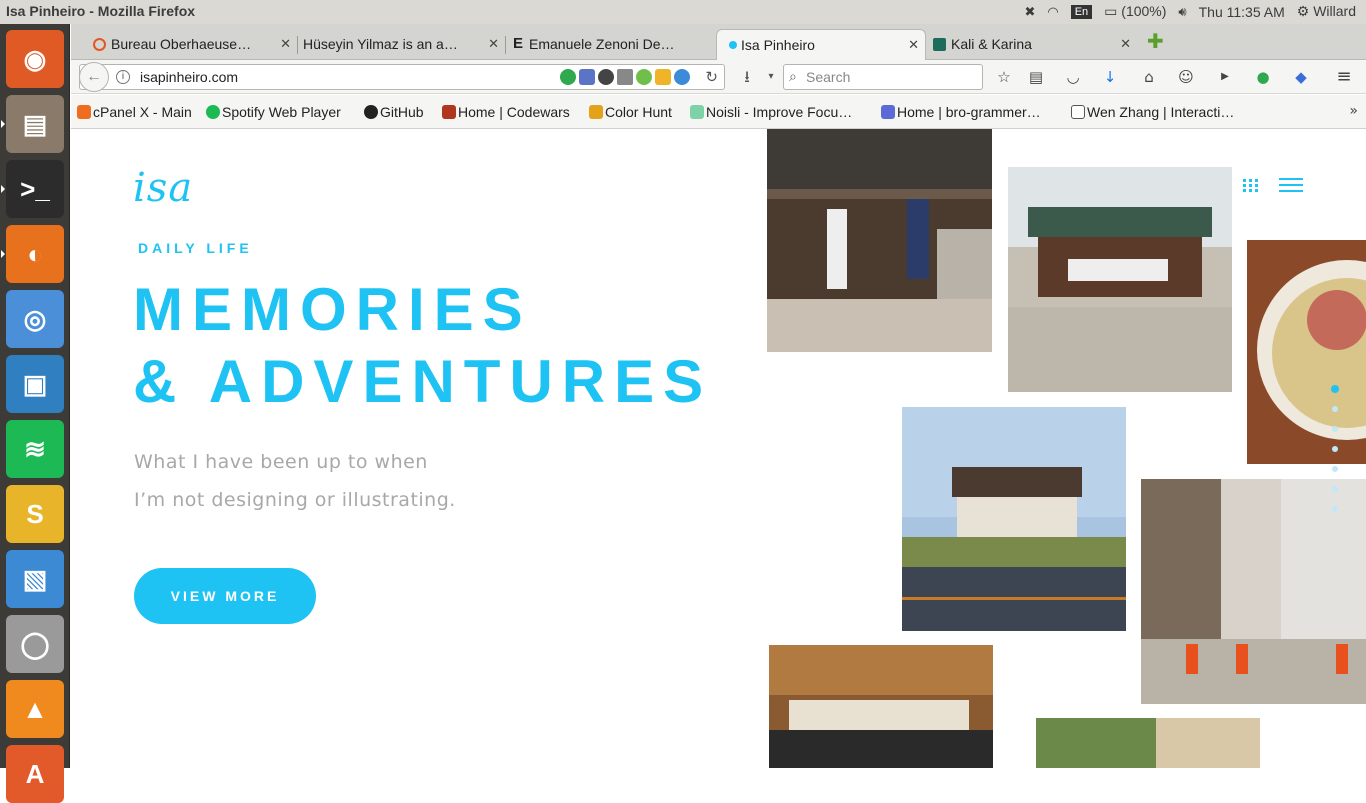 Image resolution: width=1366 pixels, height=803 pixels. What do you see at coordinates (1111, 11) in the screenshot?
I see `battery-icon: ▭` at bounding box center [1111, 11].